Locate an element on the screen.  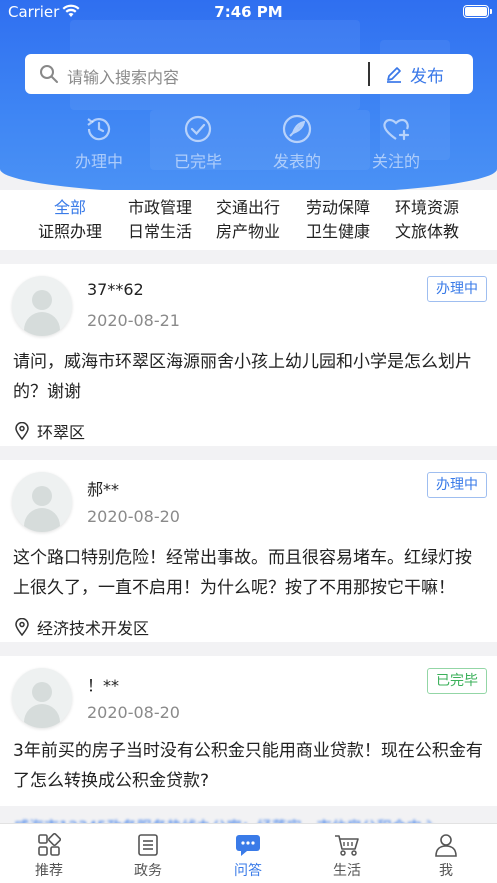
category-license: 证照办理 is located at coordinates (70, 230).